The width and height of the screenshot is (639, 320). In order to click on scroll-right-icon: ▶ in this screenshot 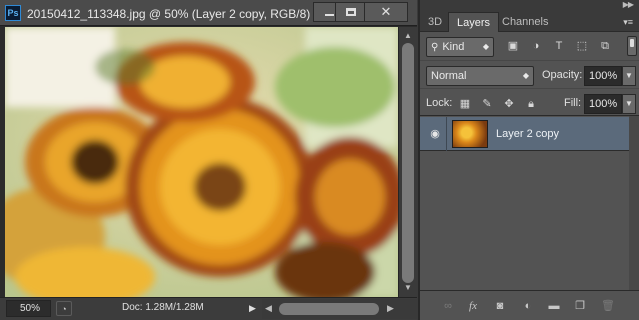, I will do `click(390, 308)`.